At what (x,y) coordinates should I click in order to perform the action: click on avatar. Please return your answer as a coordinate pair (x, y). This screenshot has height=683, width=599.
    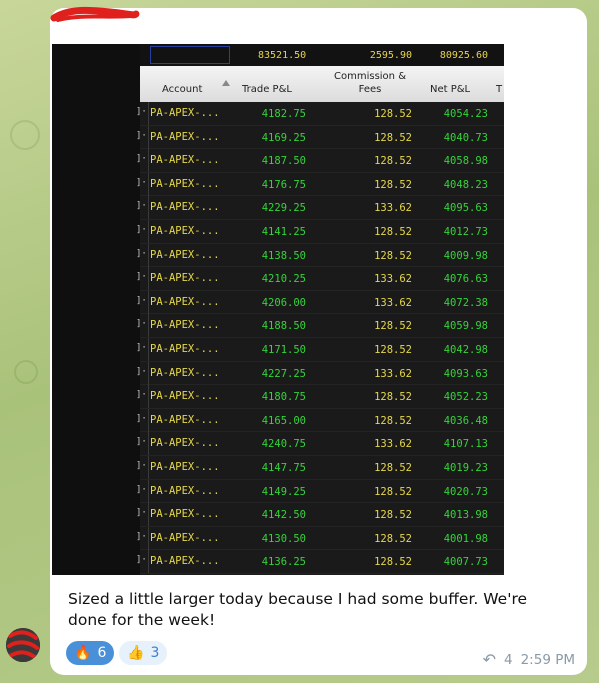
    Looking at the image, I should click on (23, 645).